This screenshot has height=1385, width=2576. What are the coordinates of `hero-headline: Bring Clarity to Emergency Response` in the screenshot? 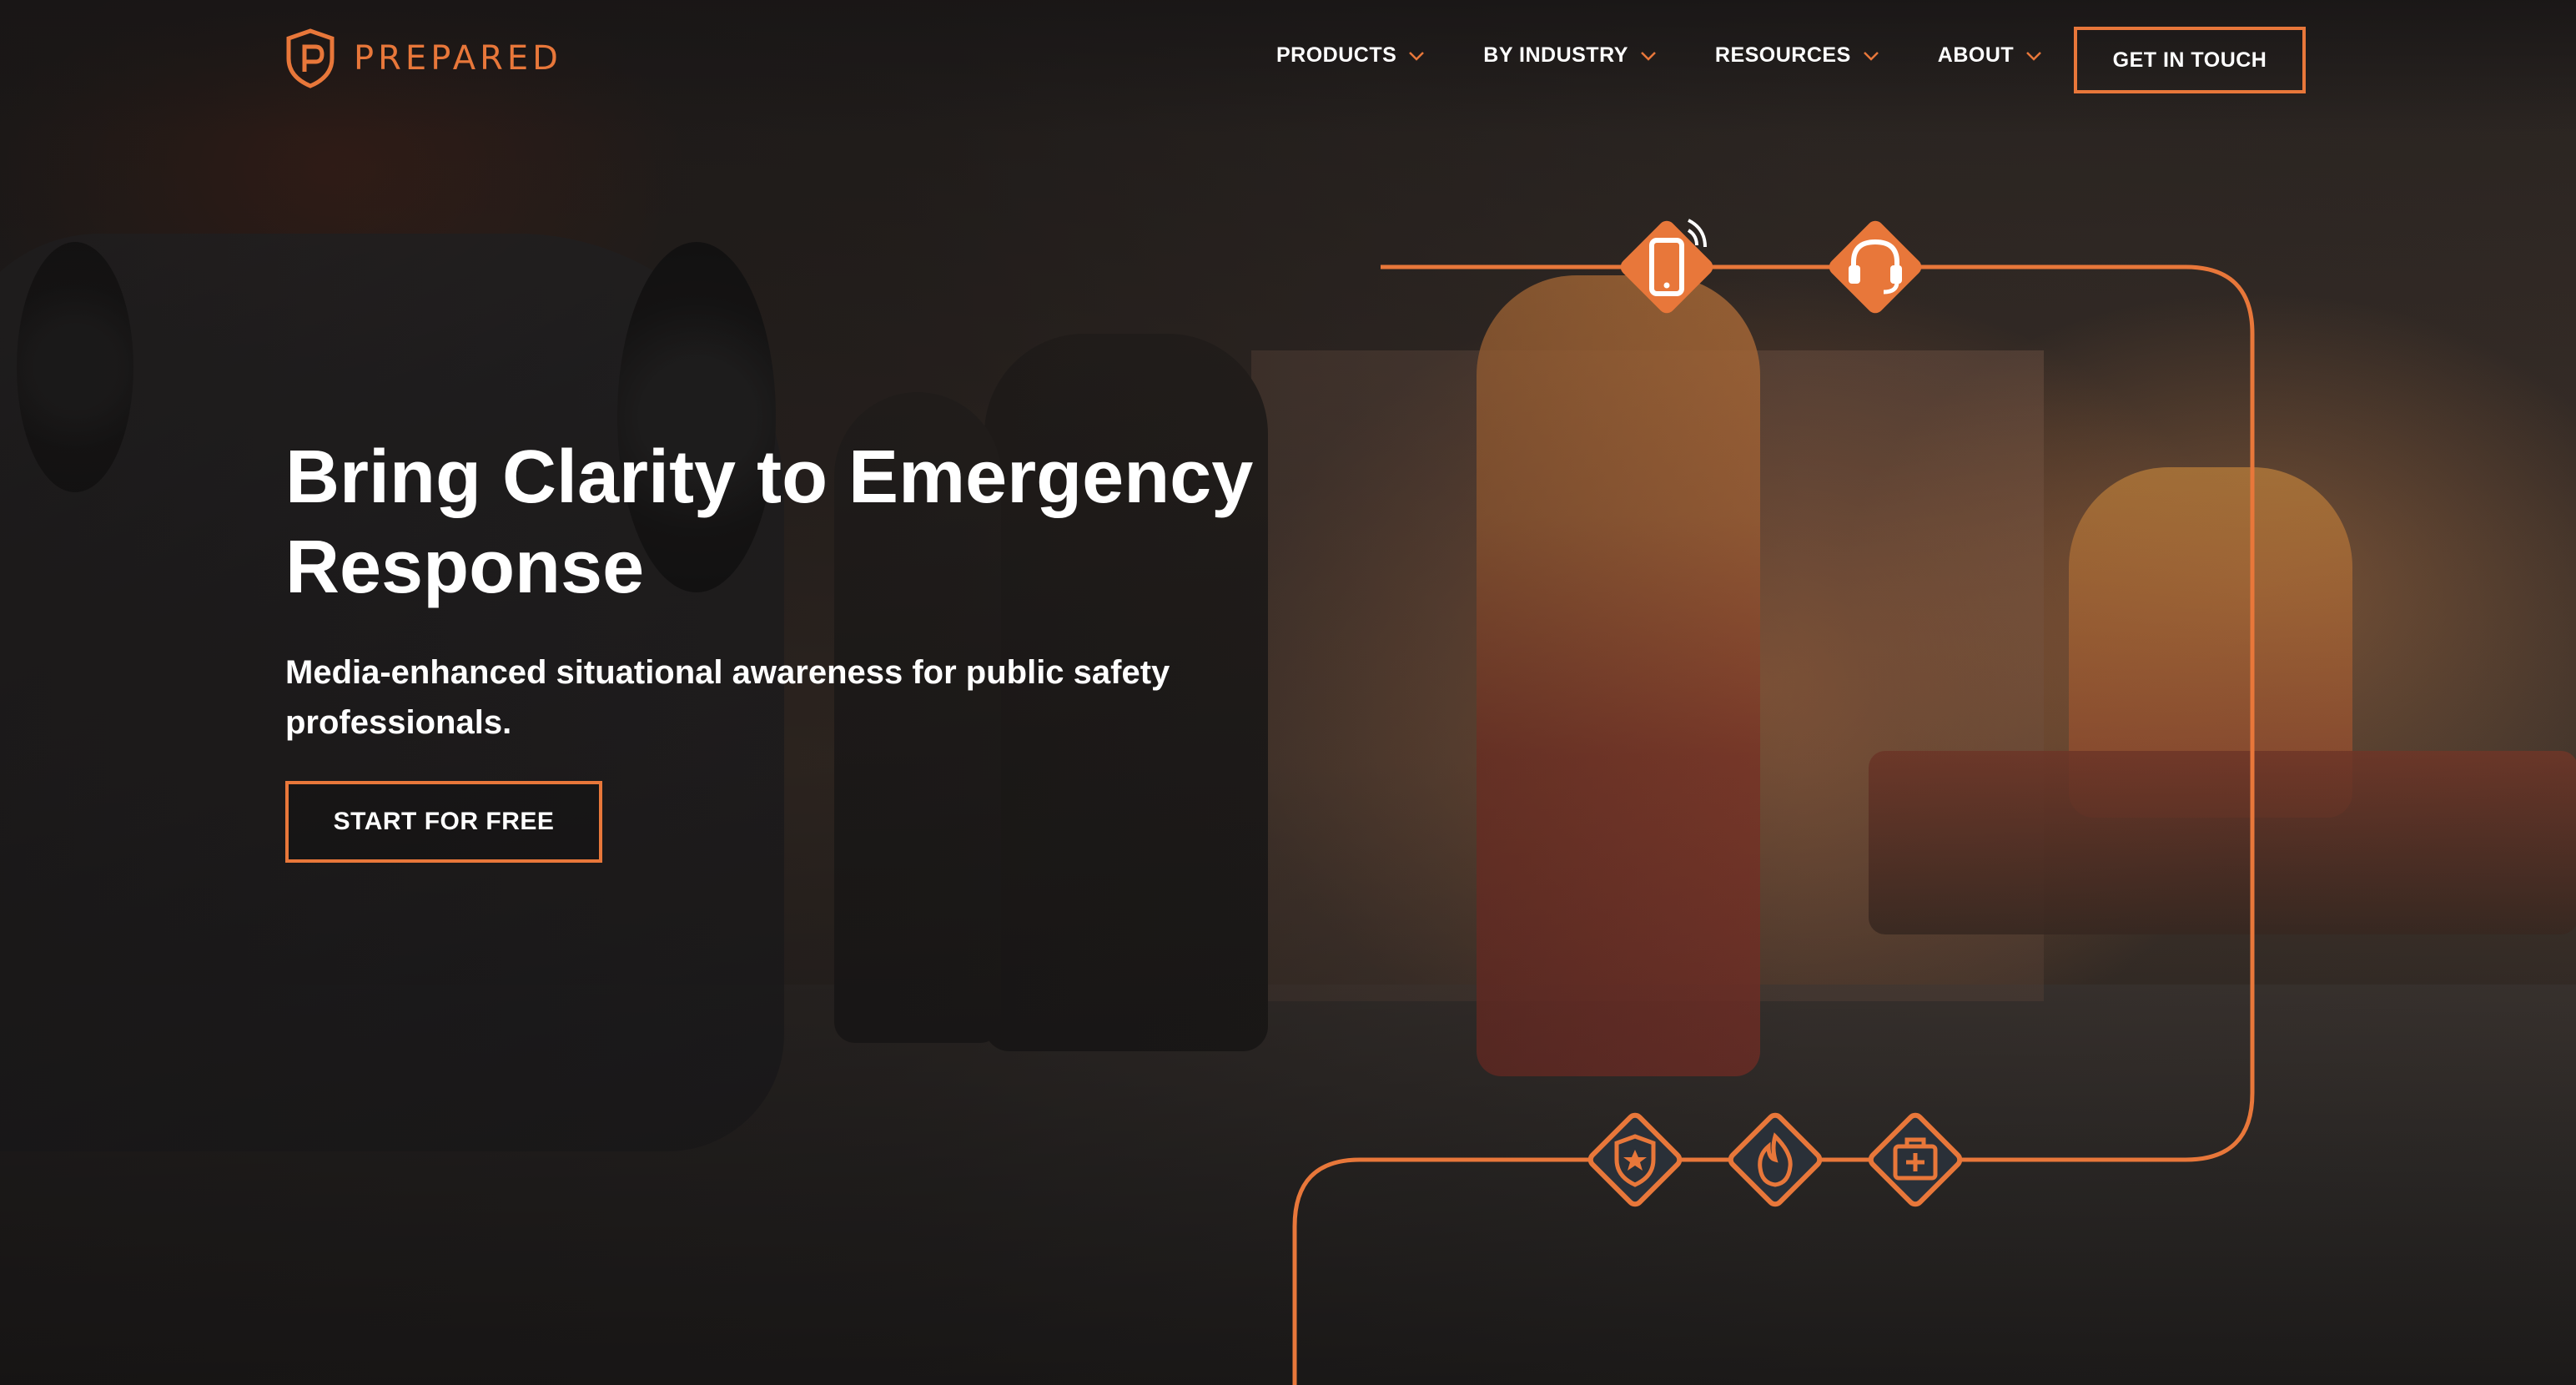 It's located at (827, 522).